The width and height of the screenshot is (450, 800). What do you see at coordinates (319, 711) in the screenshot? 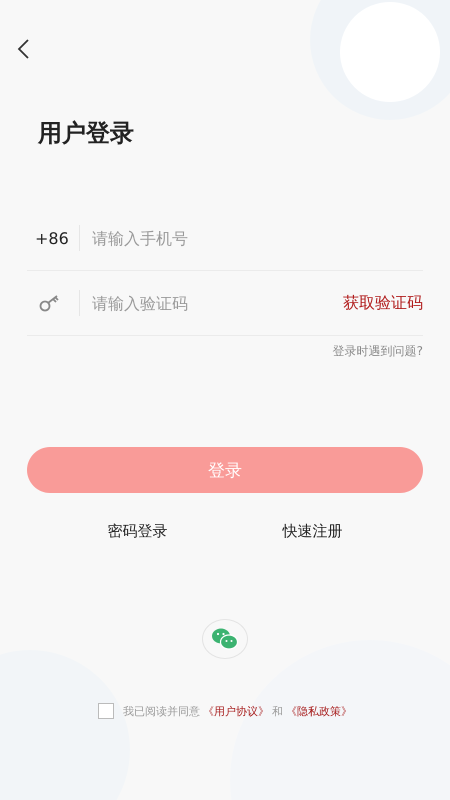
I see `privacy-link: 《隐私政策》` at bounding box center [319, 711].